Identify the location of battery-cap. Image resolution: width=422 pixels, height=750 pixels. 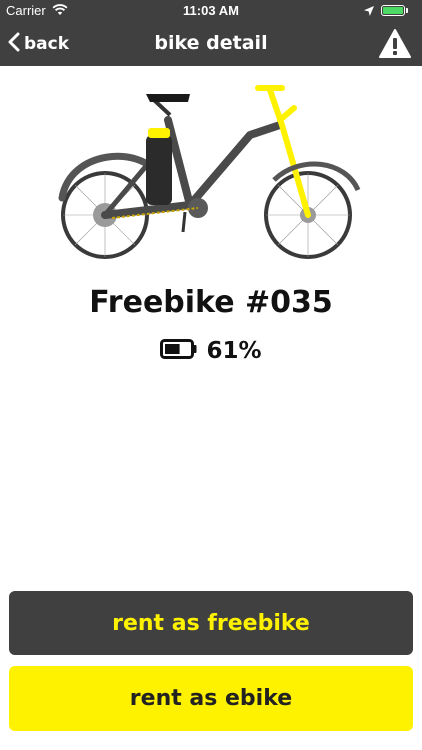
(407, 10).